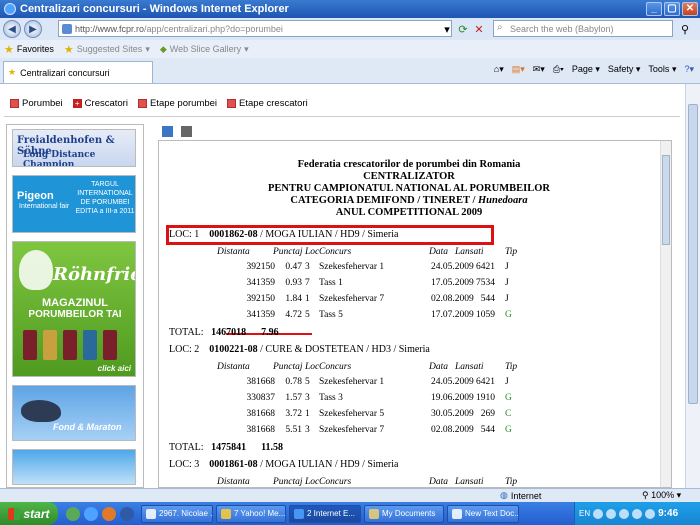 This screenshot has height=525, width=700. Describe the element at coordinates (485, 398) in the screenshot. I see `table-cell: 1910` at that location.